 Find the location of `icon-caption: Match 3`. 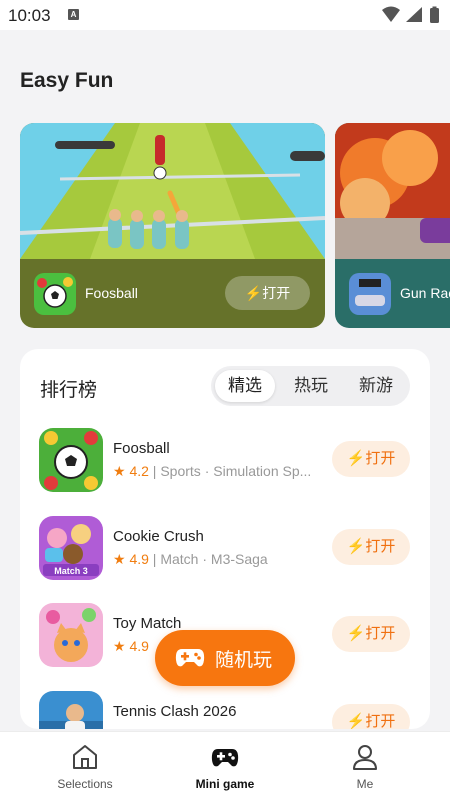

icon-caption: Match 3 is located at coordinates (71, 571).